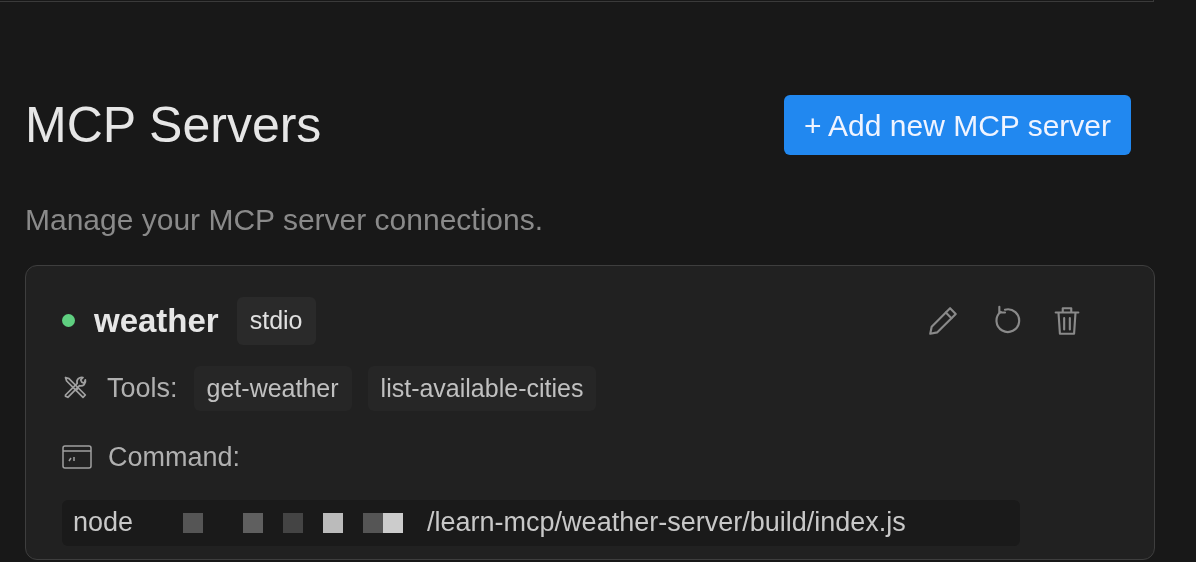 This screenshot has width=1196, height=562. What do you see at coordinates (174, 457) in the screenshot?
I see `command-label: Command:` at bounding box center [174, 457].